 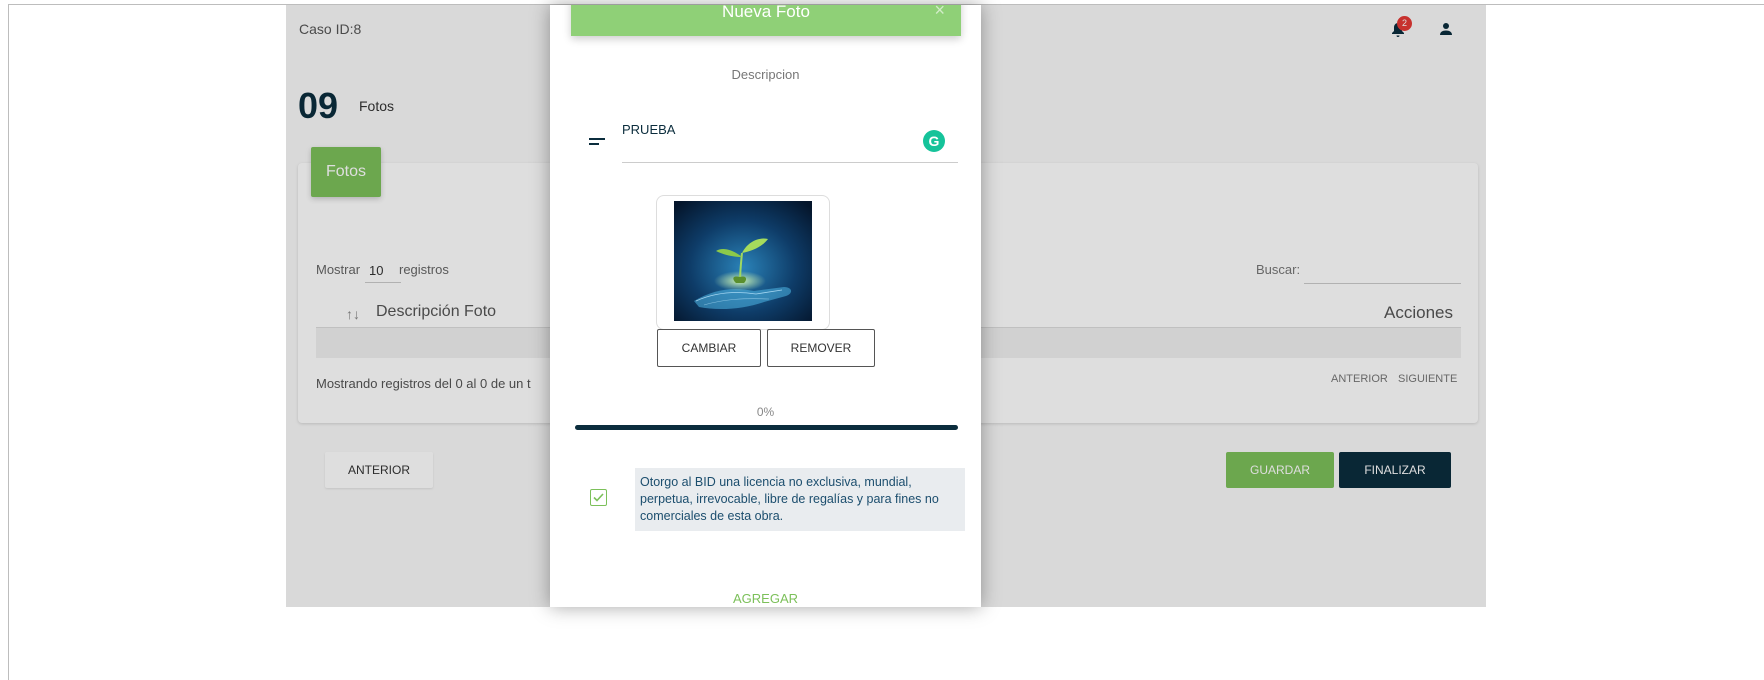 What do you see at coordinates (934, 141) in the screenshot?
I see `grammarly-icon: G` at bounding box center [934, 141].